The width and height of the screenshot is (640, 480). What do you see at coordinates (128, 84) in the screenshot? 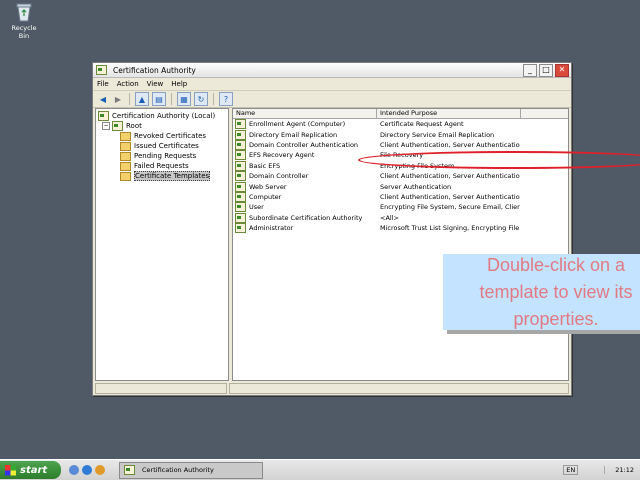
I see `menu-action: Action` at bounding box center [128, 84].